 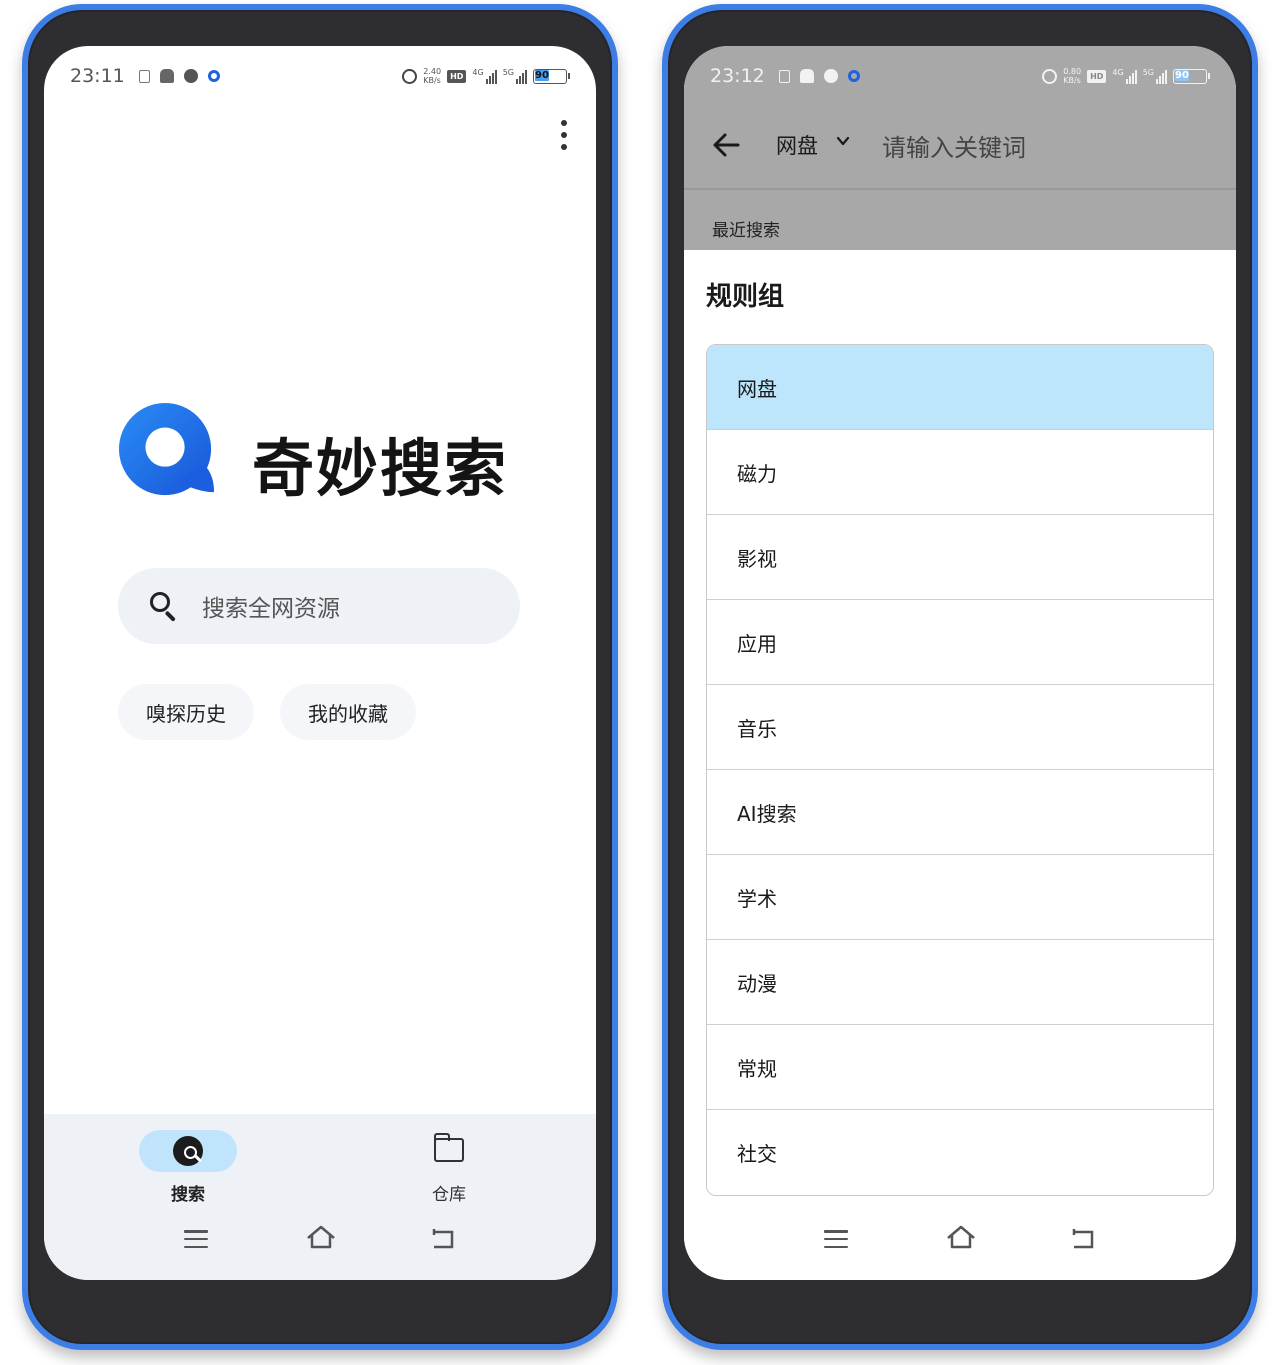 I want to click on recent-search-label: 最近搜索, so click(x=746, y=231).